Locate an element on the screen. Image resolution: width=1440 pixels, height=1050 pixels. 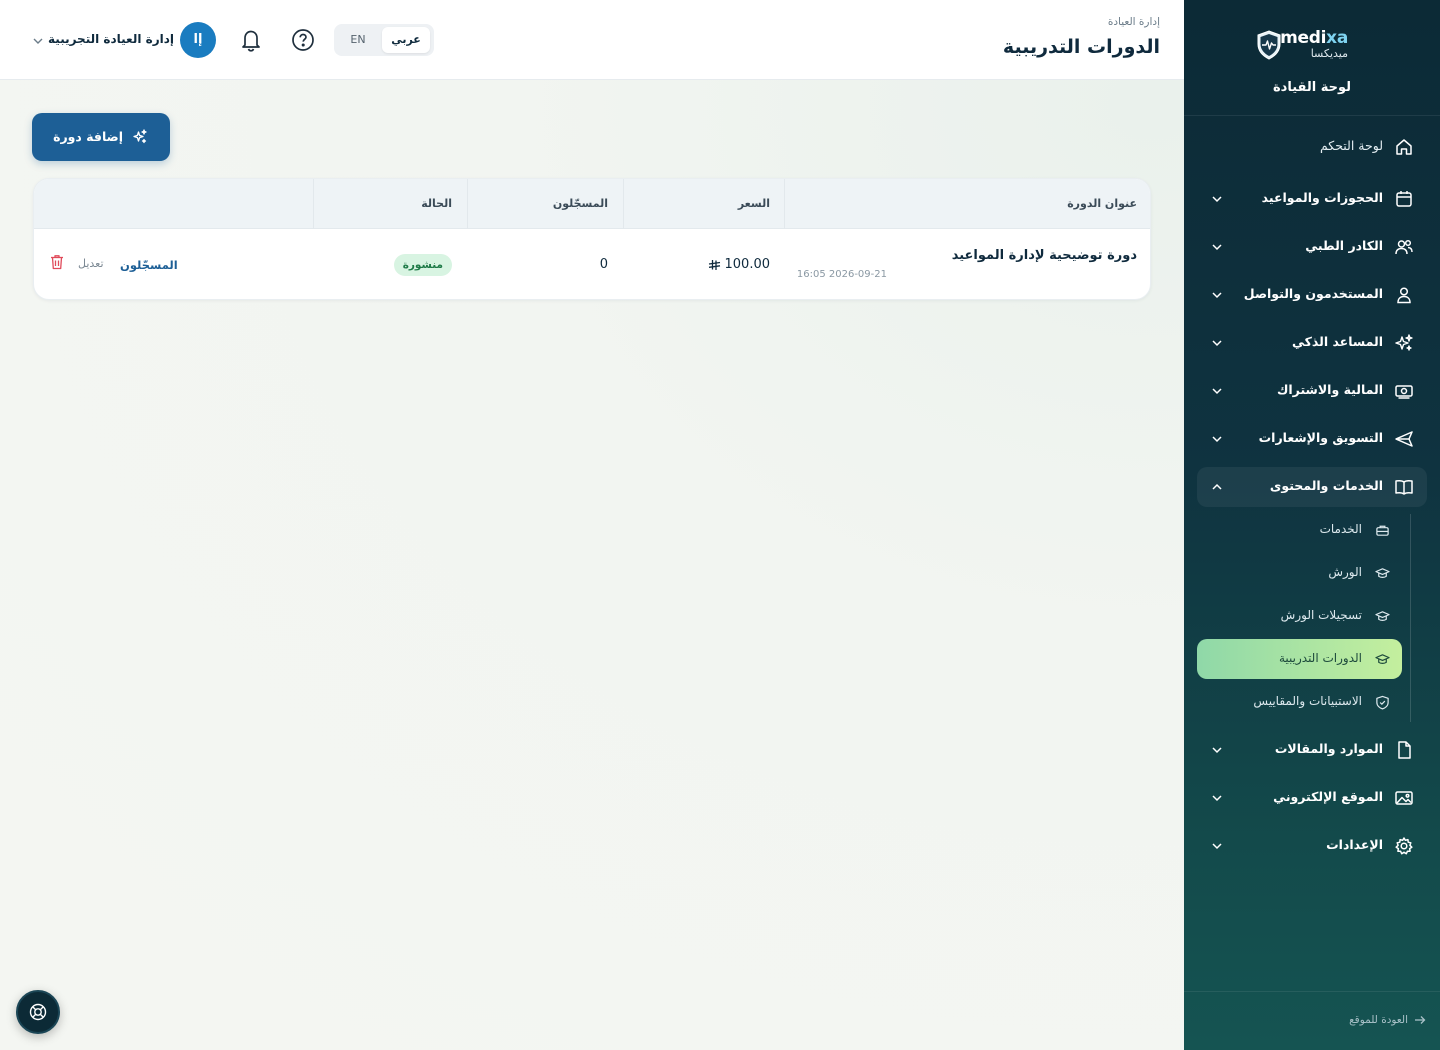
sidebar-item-users: المستخدمون والتواصل is located at coordinates (1312, 295).